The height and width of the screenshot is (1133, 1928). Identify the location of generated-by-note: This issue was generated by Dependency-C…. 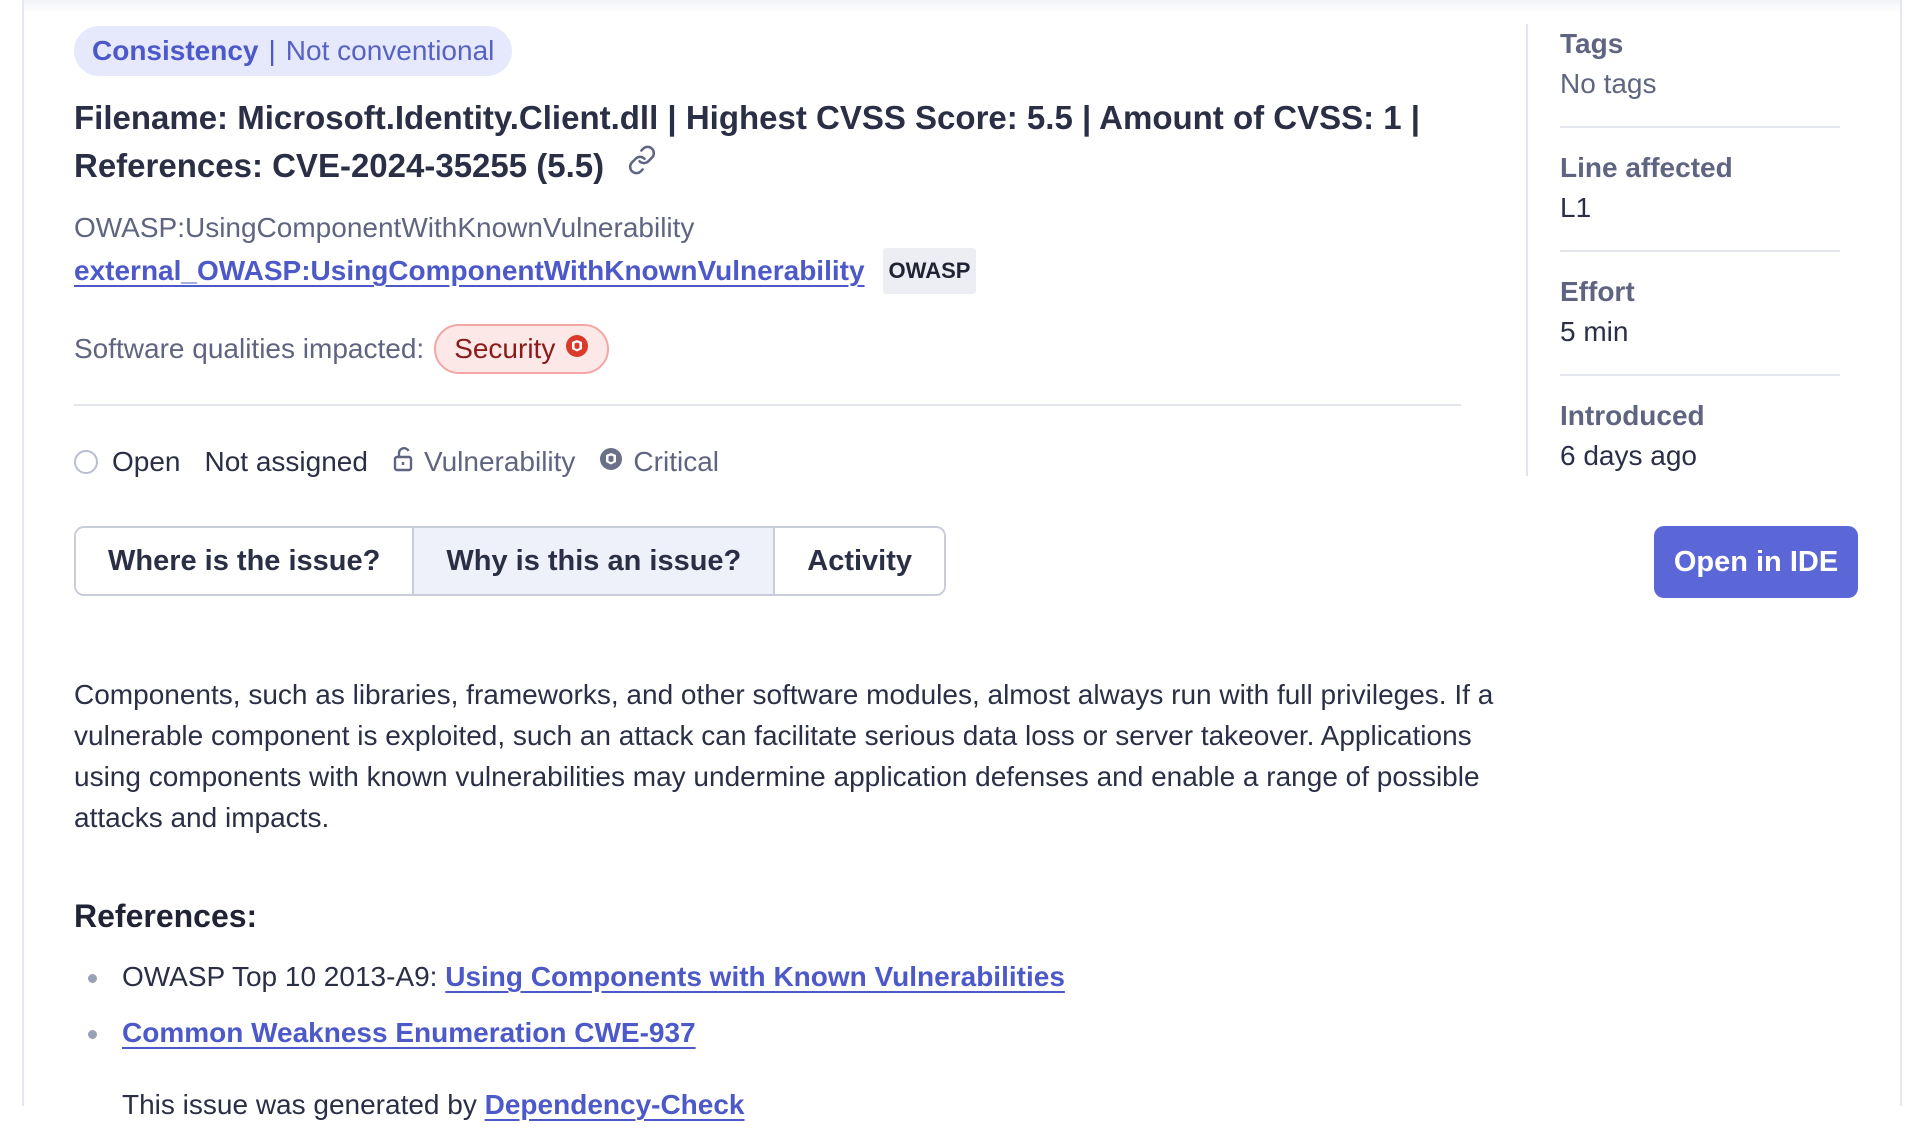
(779, 1105).